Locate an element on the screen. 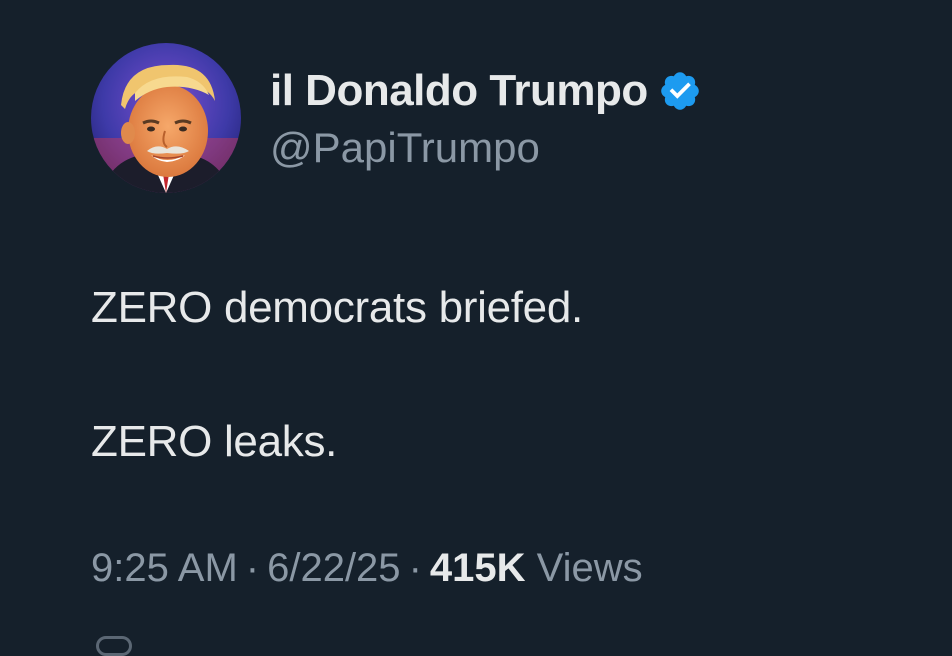  views-link: 415K Views is located at coordinates (536, 568).